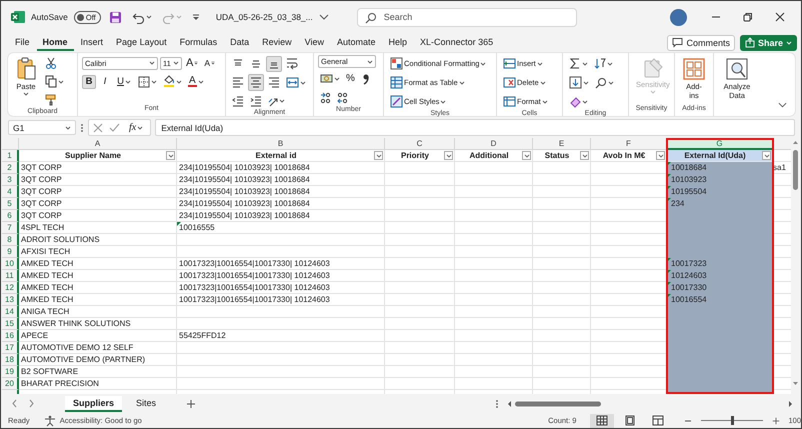 The image size is (802, 429). I want to click on font-style-button: B, so click(89, 81).